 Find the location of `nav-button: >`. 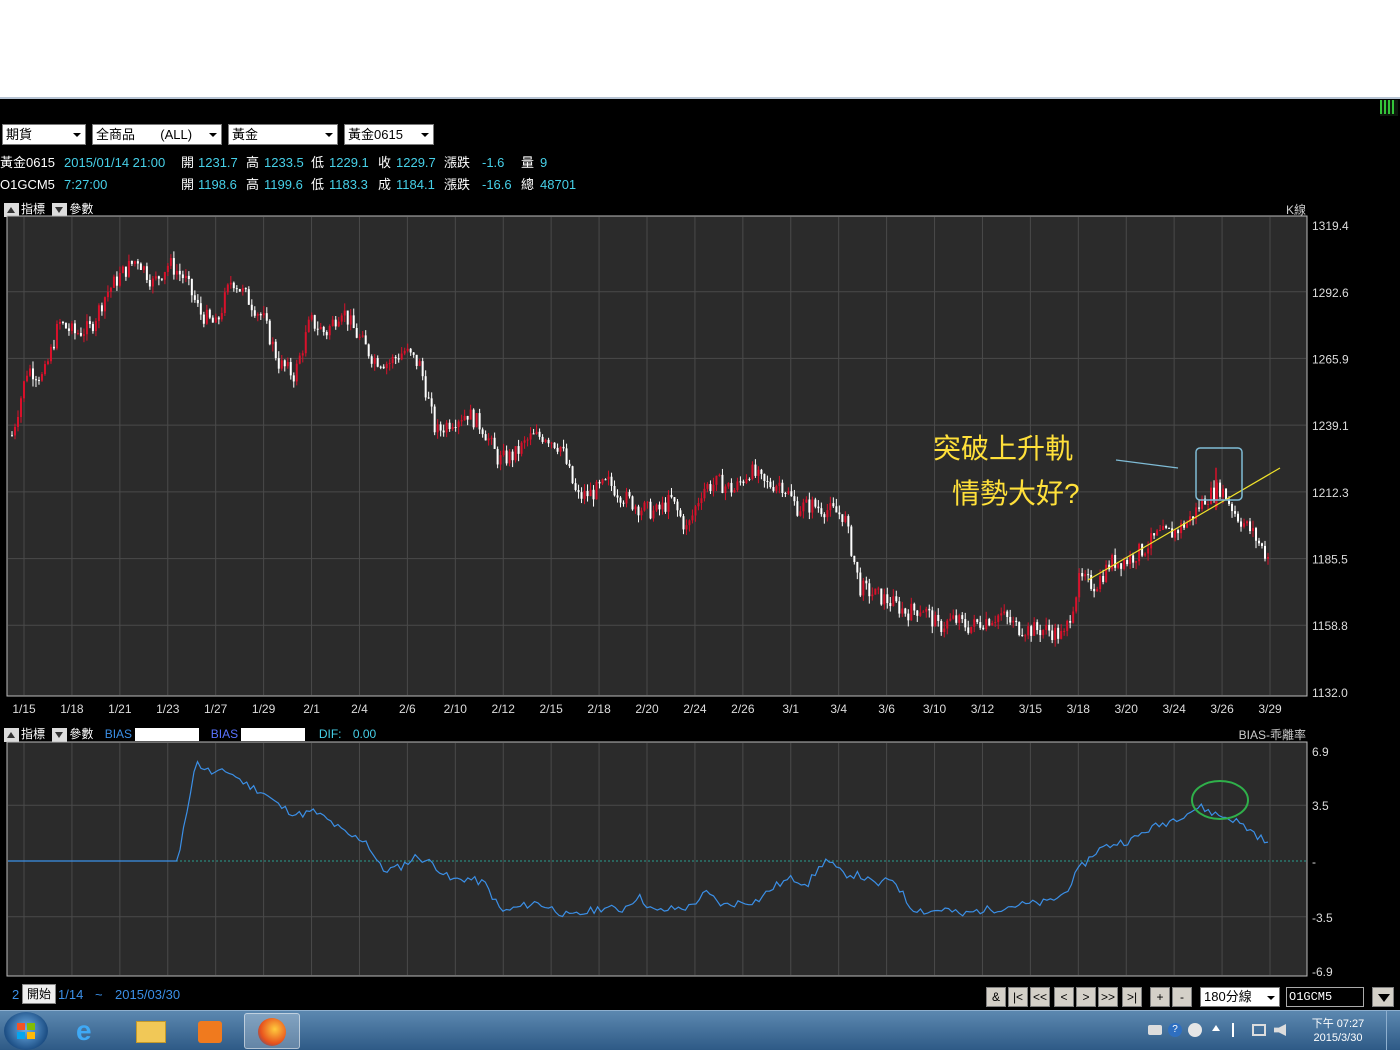

nav-button: > is located at coordinates (1086, 997).